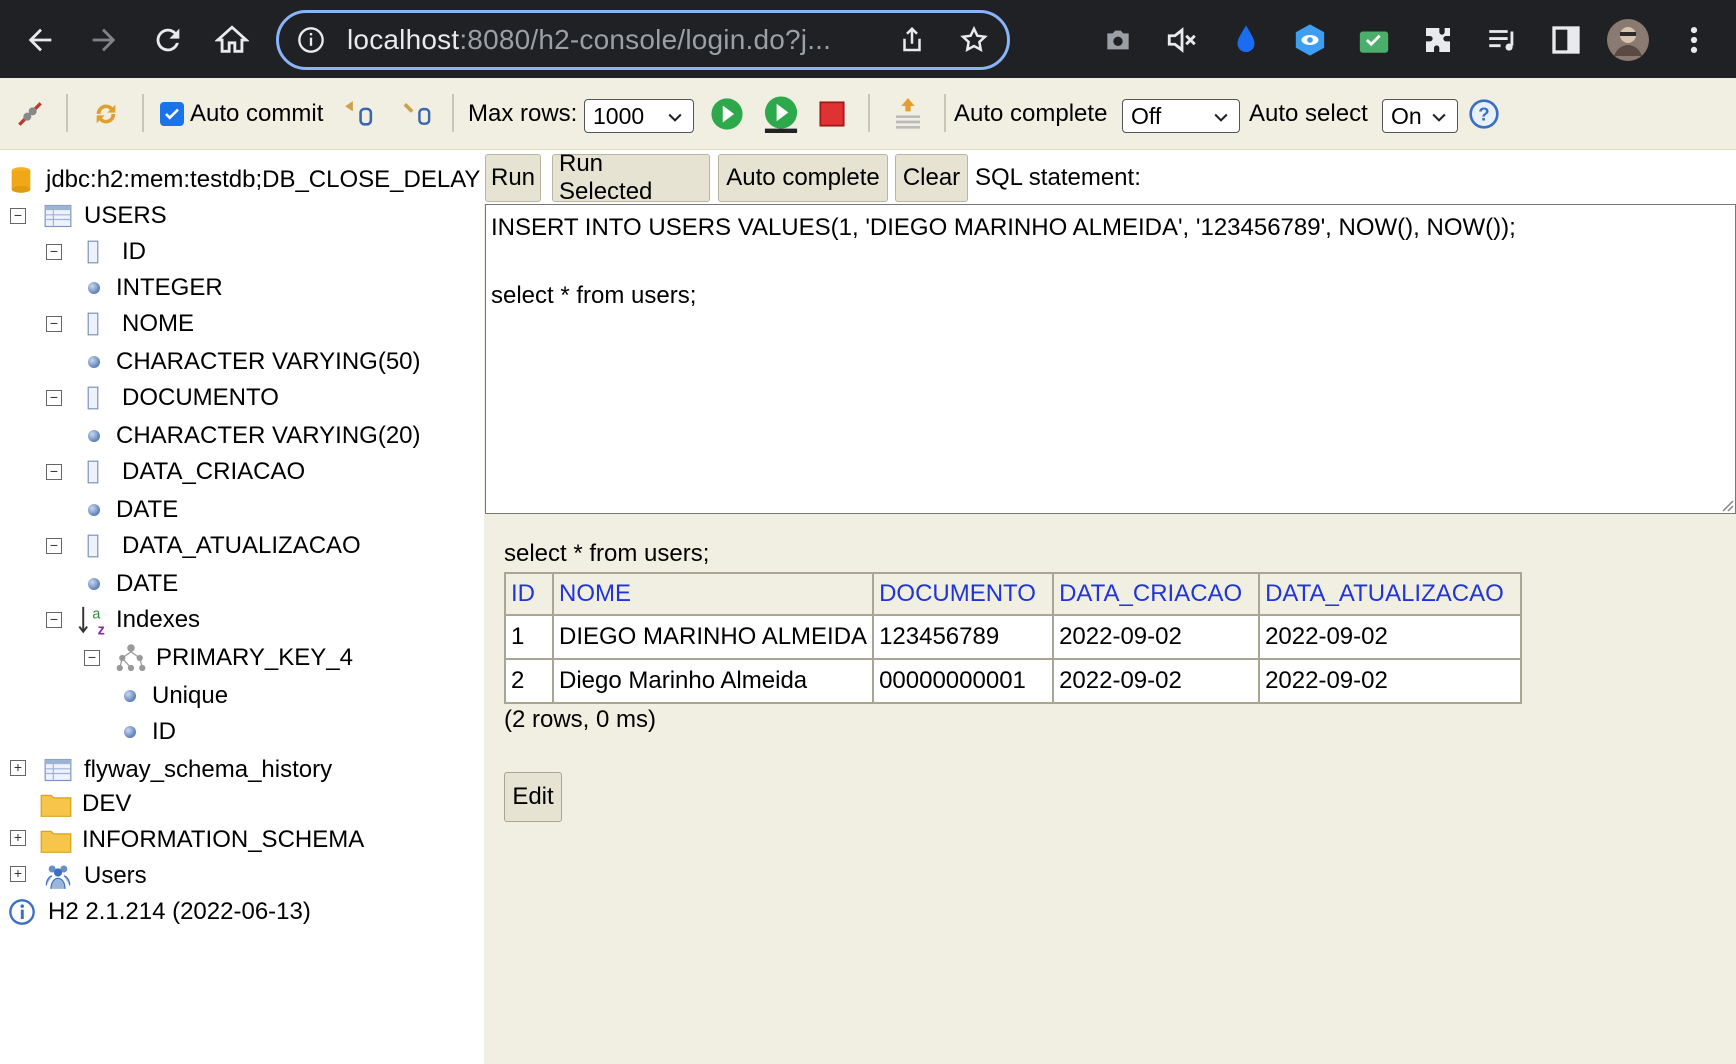 The image size is (1736, 1064). What do you see at coordinates (254, 657) in the screenshot?
I see `index-name: PRIMARY_KEY_4` at bounding box center [254, 657].